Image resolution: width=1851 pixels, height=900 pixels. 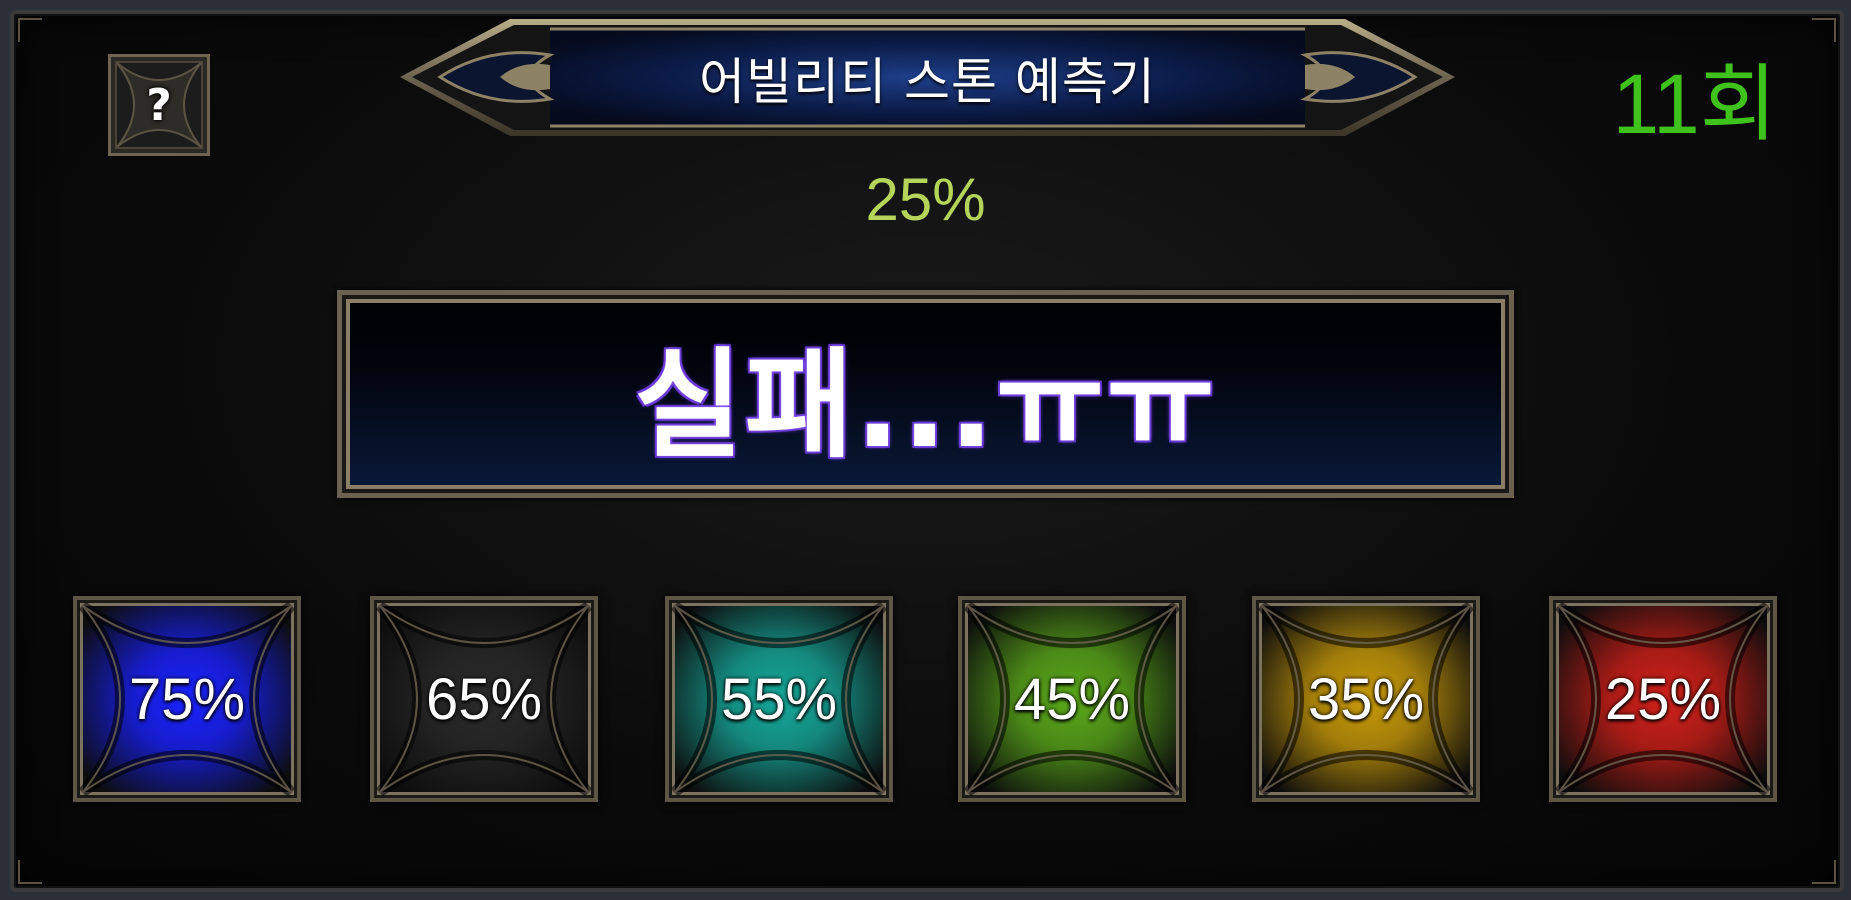 I want to click on help-button: ?, so click(x=159, y=105).